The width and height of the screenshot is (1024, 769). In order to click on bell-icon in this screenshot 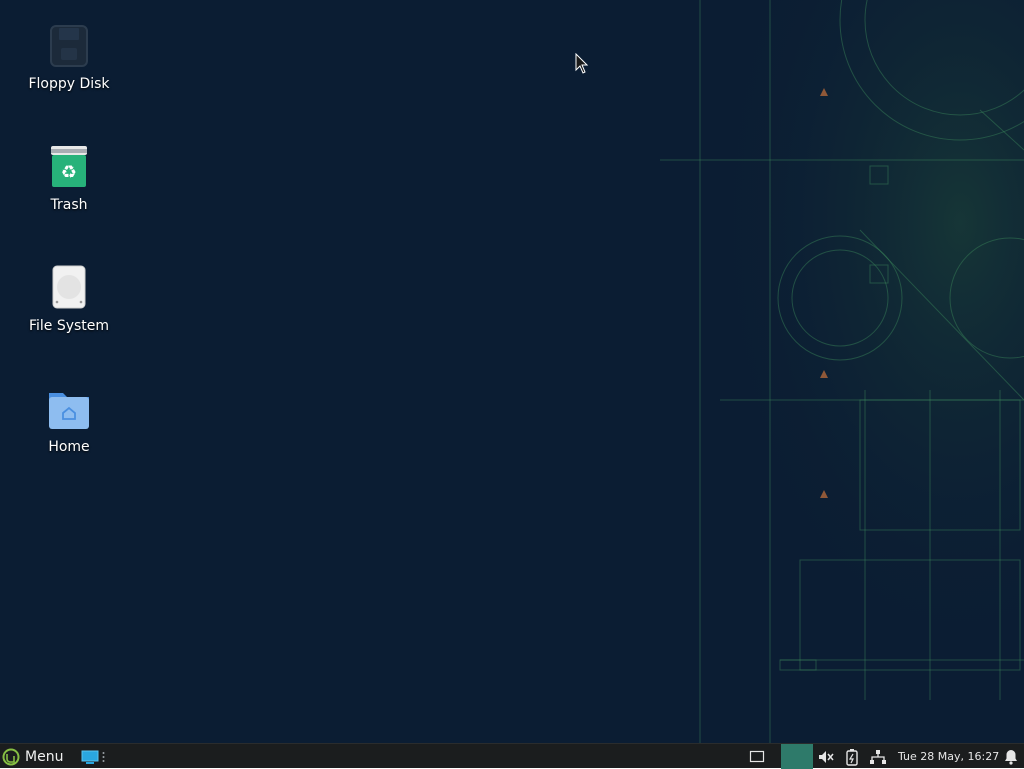, I will do `click(1011, 757)`.